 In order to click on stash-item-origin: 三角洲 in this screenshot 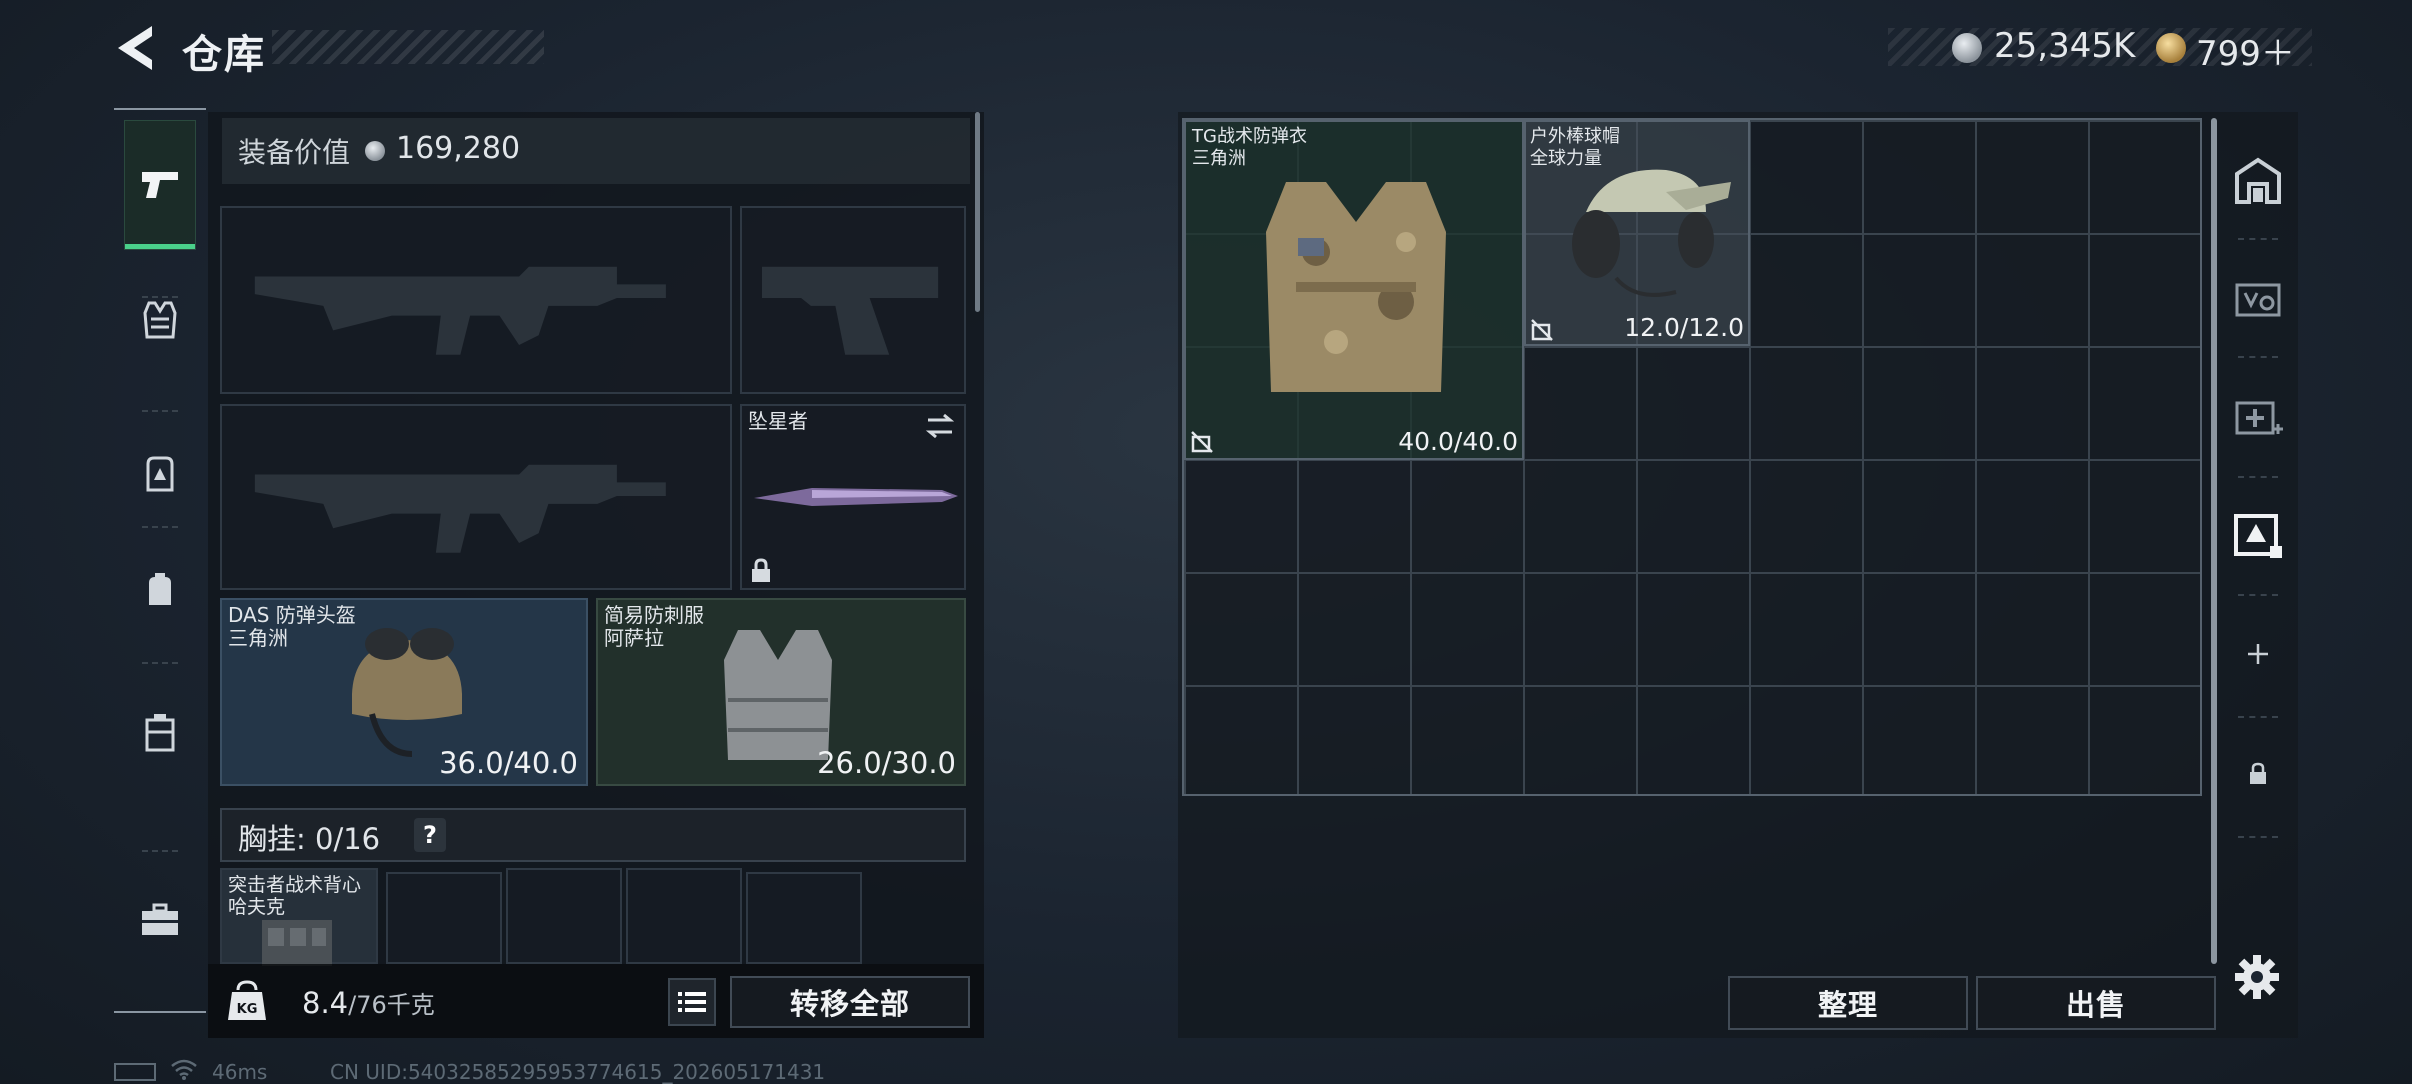, I will do `click(1219, 158)`.